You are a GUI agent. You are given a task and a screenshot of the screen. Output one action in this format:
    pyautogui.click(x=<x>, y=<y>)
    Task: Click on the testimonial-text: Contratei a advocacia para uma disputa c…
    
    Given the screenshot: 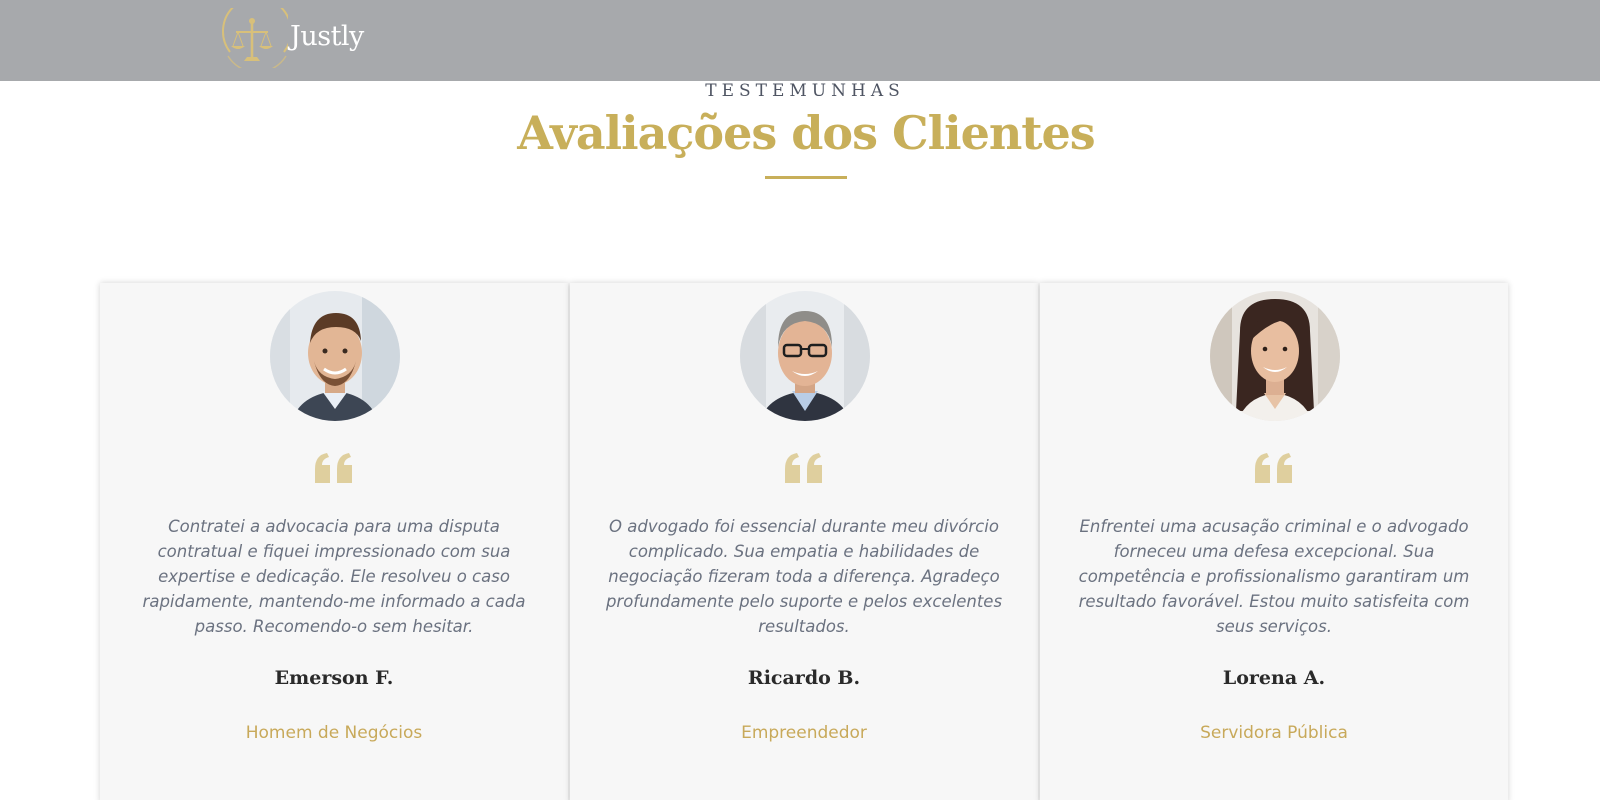 What is the action you would take?
    pyautogui.click(x=334, y=576)
    